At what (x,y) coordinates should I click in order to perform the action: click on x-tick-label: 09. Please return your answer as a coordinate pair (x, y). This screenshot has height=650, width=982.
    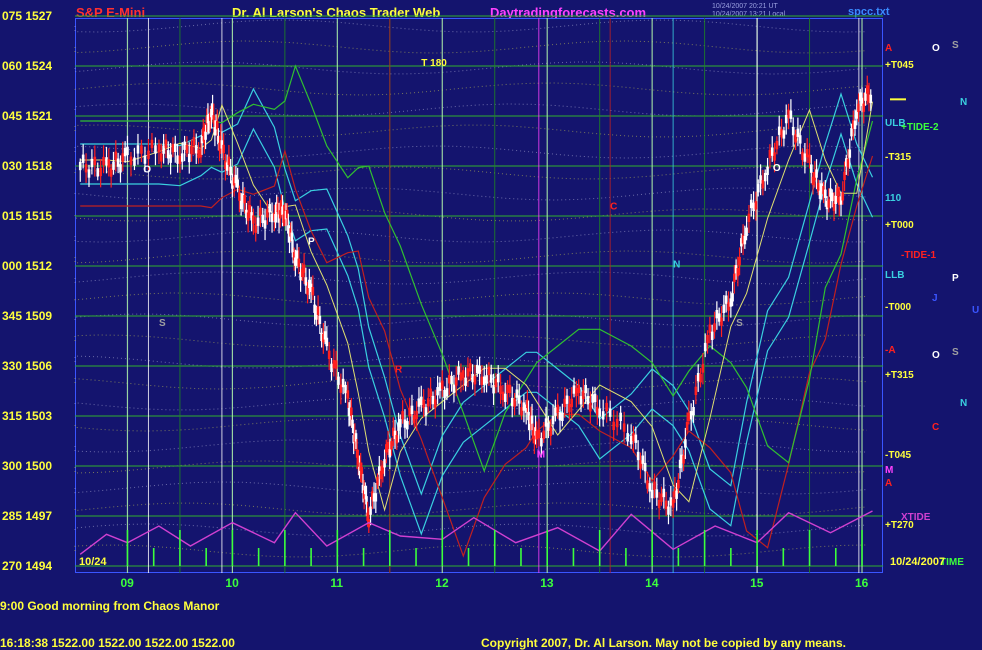
    Looking at the image, I should click on (127, 583).